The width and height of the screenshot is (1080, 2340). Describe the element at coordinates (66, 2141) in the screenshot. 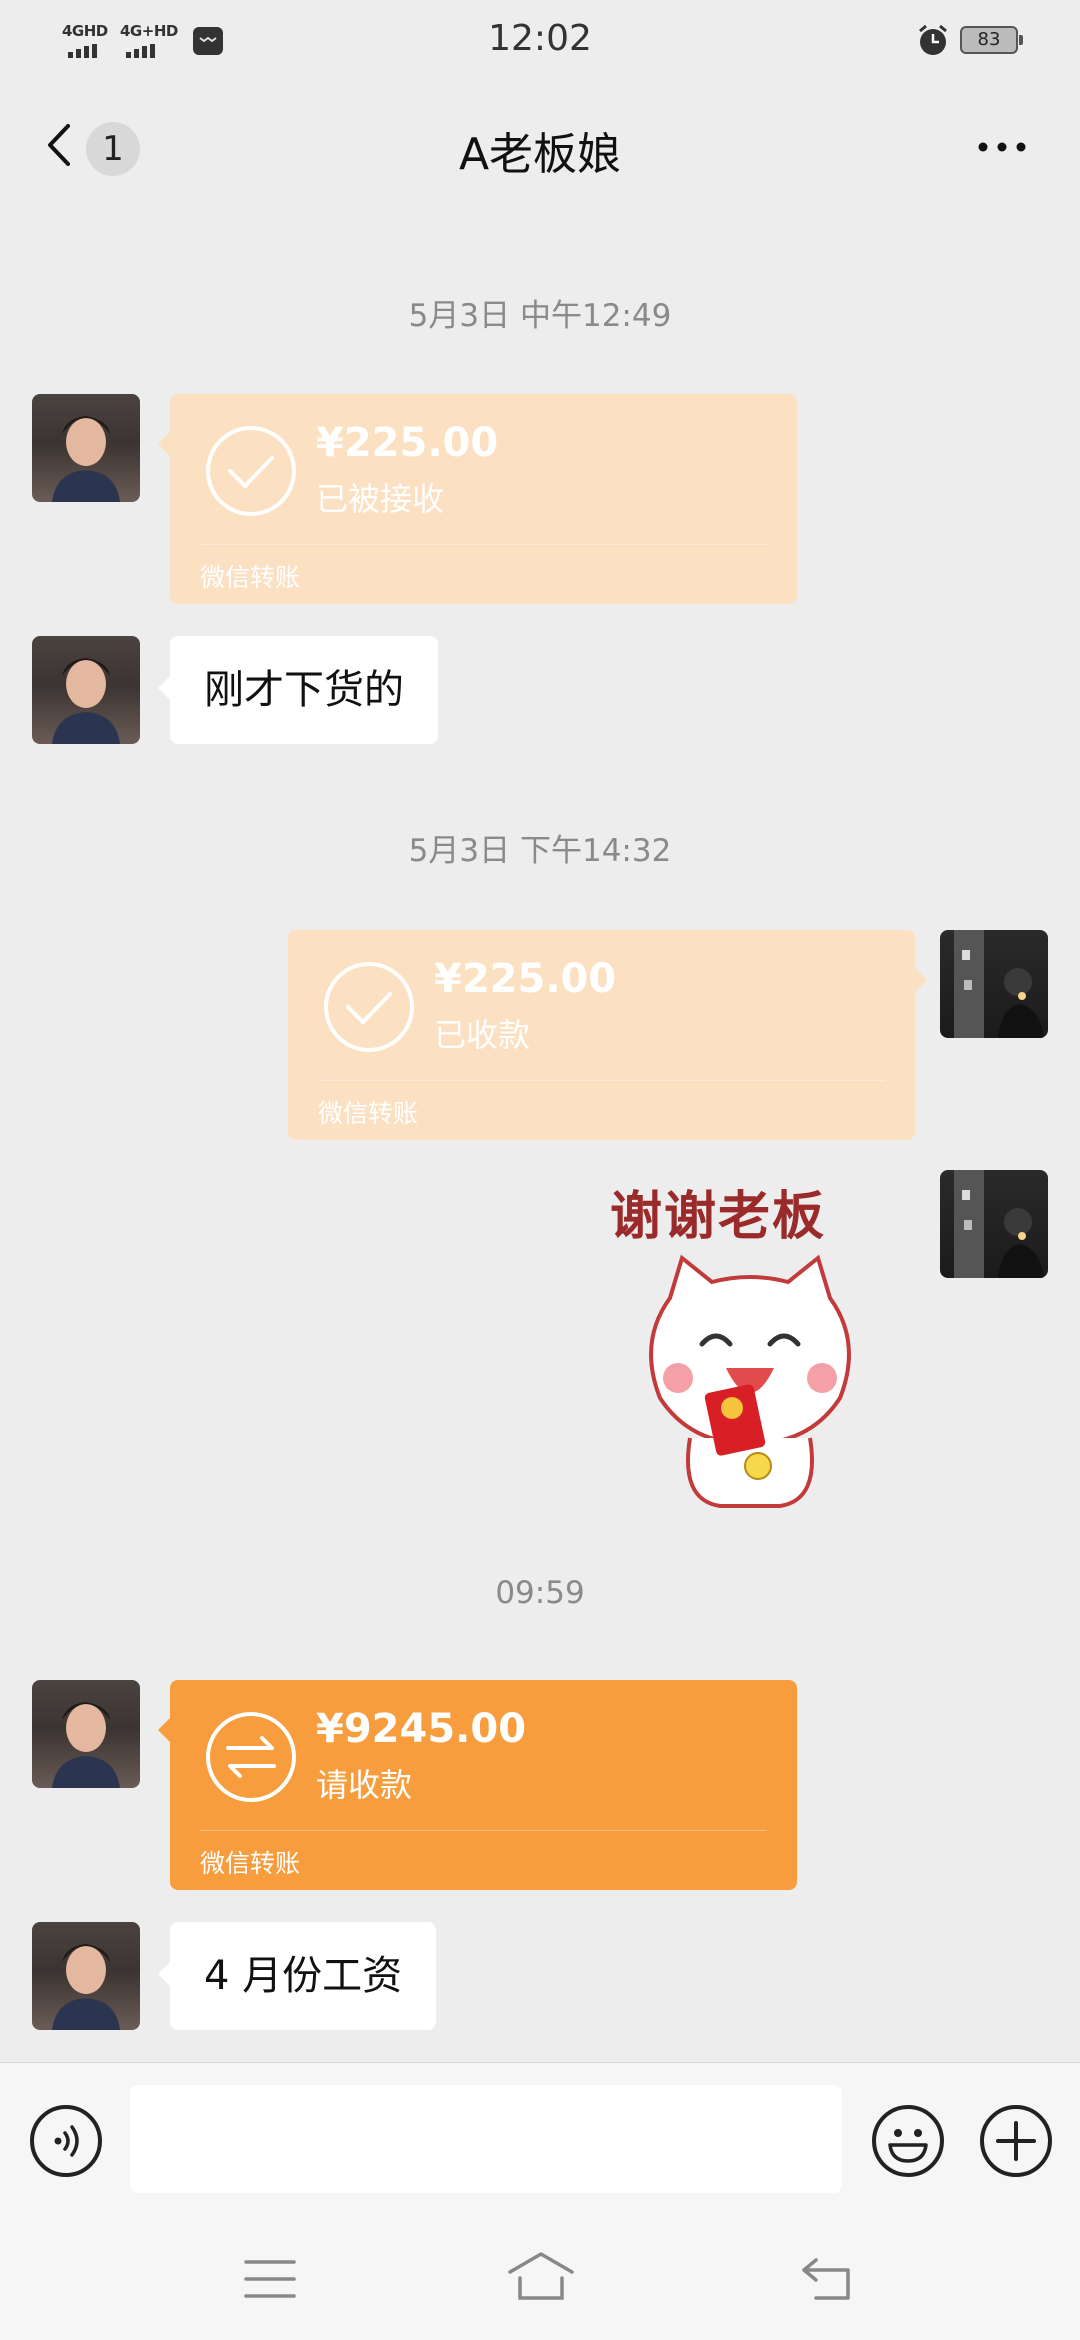

I see `voice-input-icon` at that location.